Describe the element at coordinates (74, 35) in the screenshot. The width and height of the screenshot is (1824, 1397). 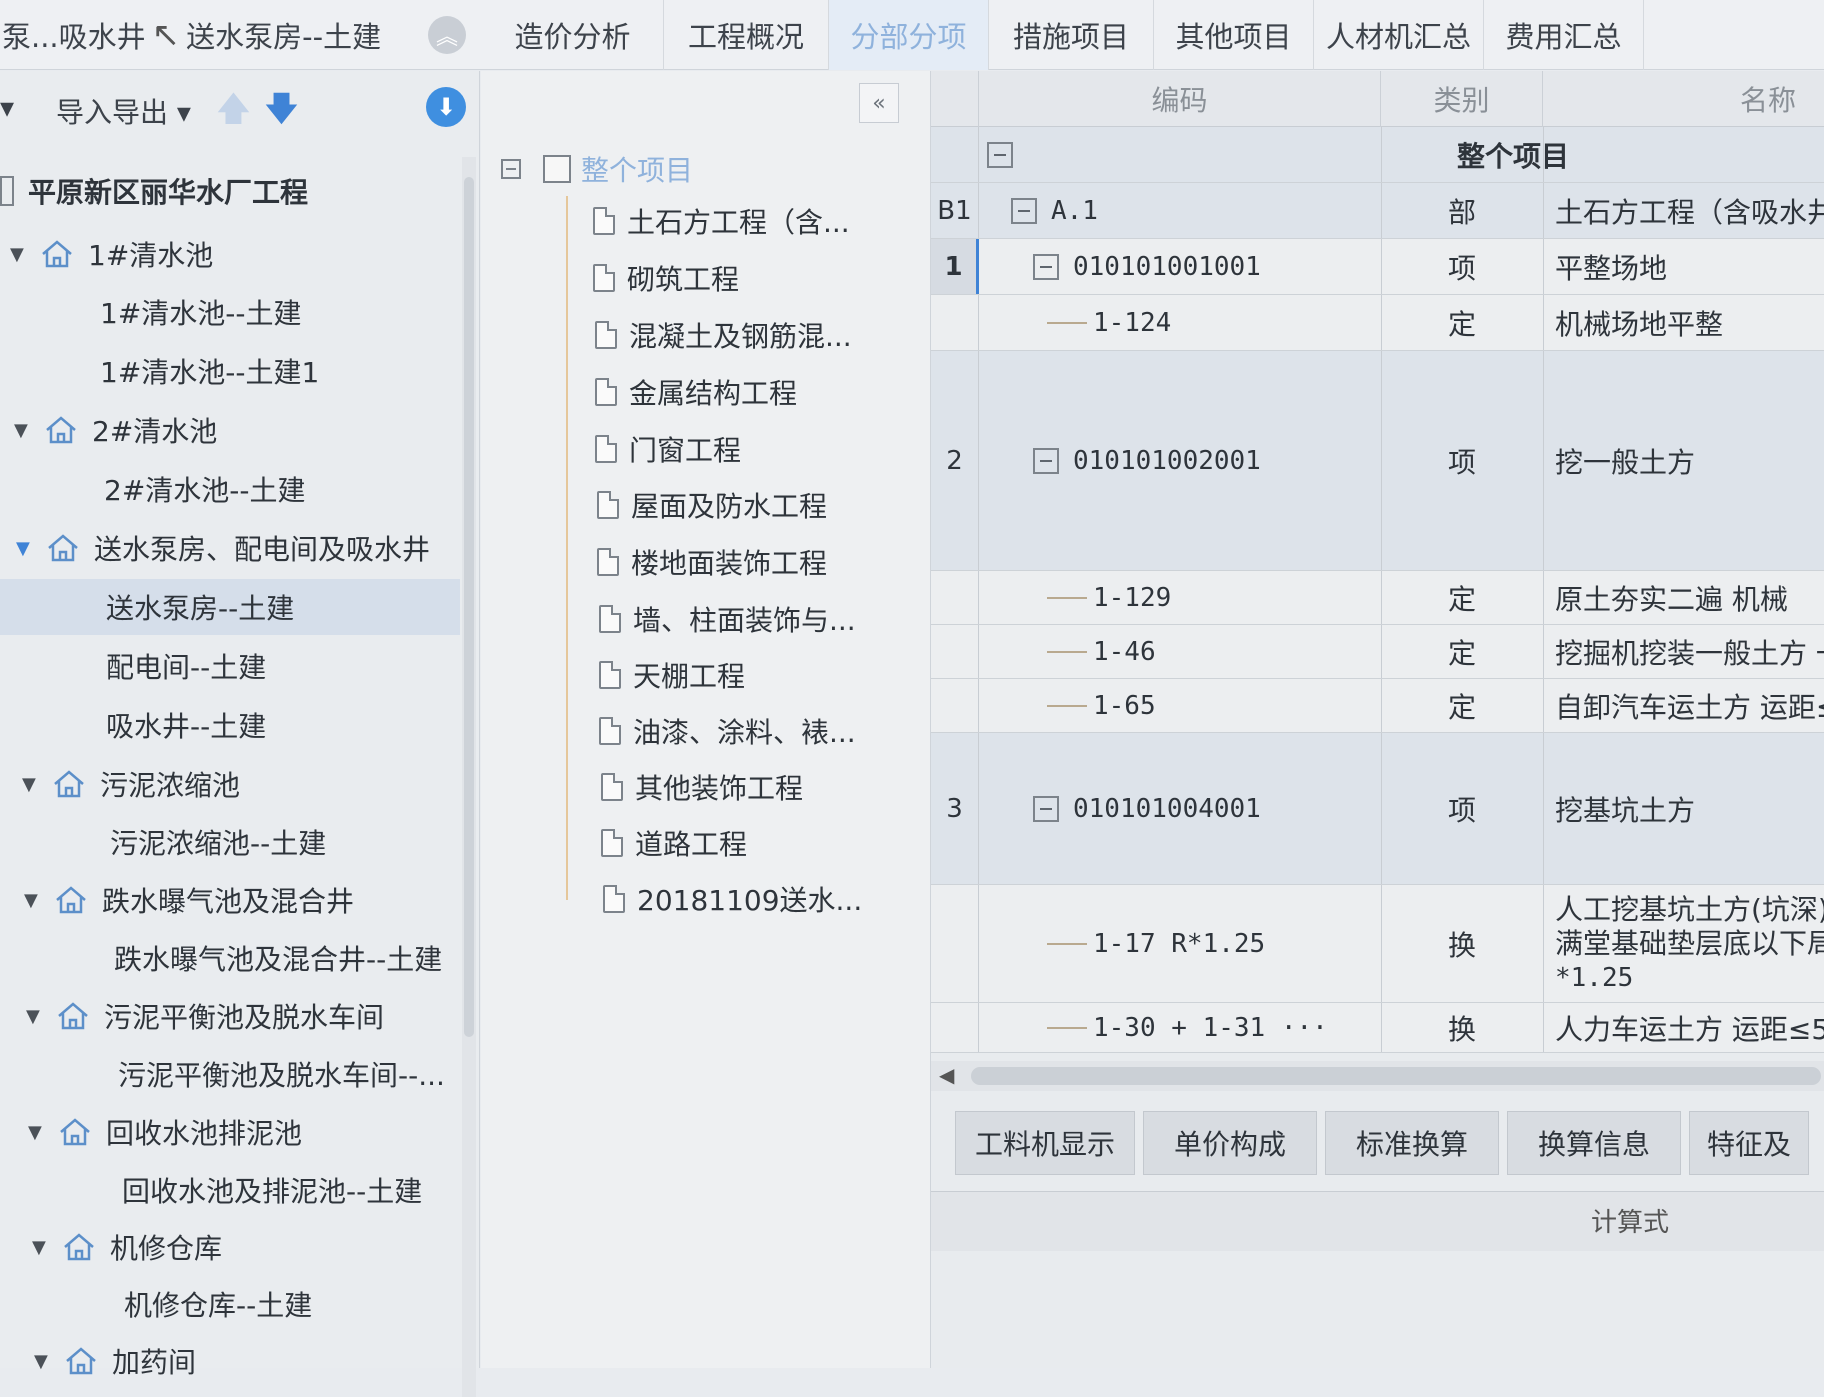
I see `breadcrumb-parent: 泵...吸水井` at that location.